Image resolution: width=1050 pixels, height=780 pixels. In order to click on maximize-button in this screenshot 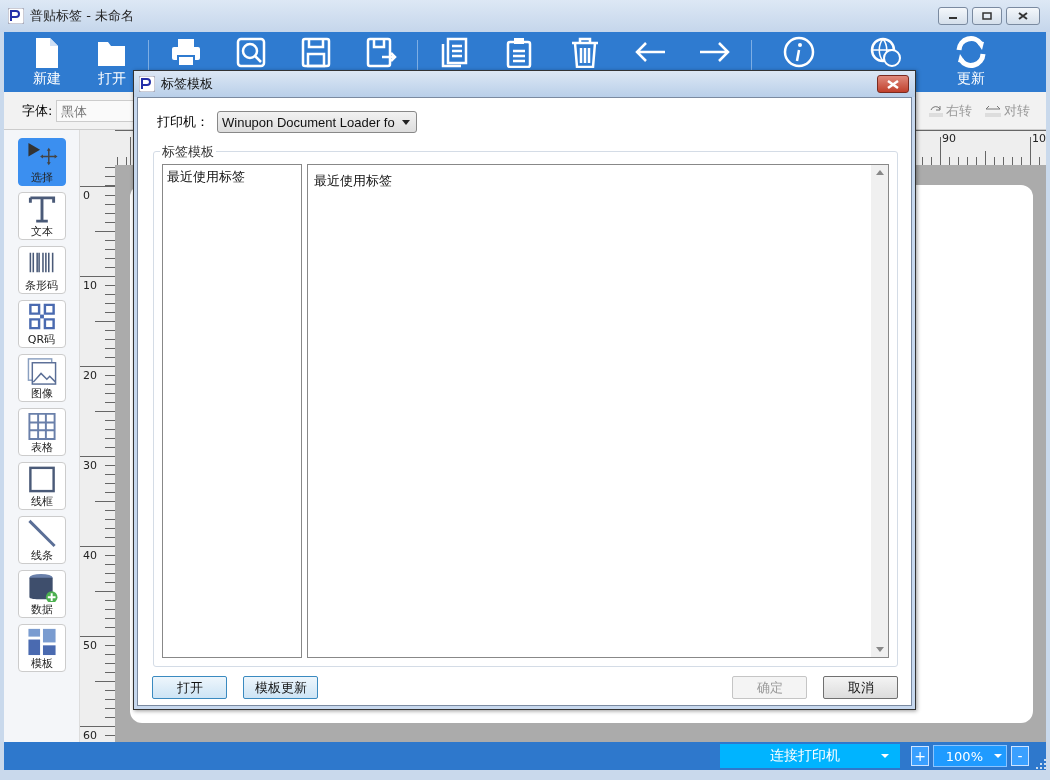, I will do `click(987, 16)`.